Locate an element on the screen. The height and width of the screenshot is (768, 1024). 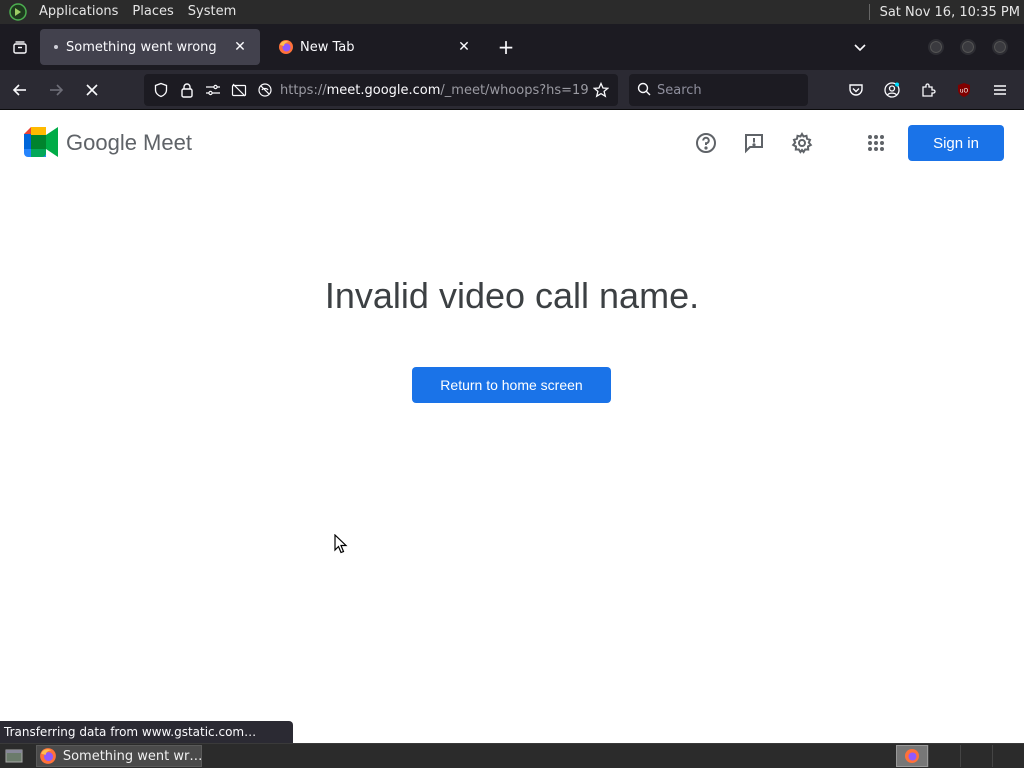
mouse-pointer-icon is located at coordinates (341, 545).